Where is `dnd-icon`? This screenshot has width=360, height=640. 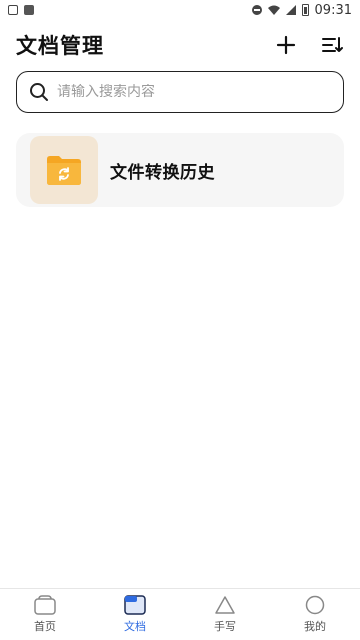 dnd-icon is located at coordinates (256, 10).